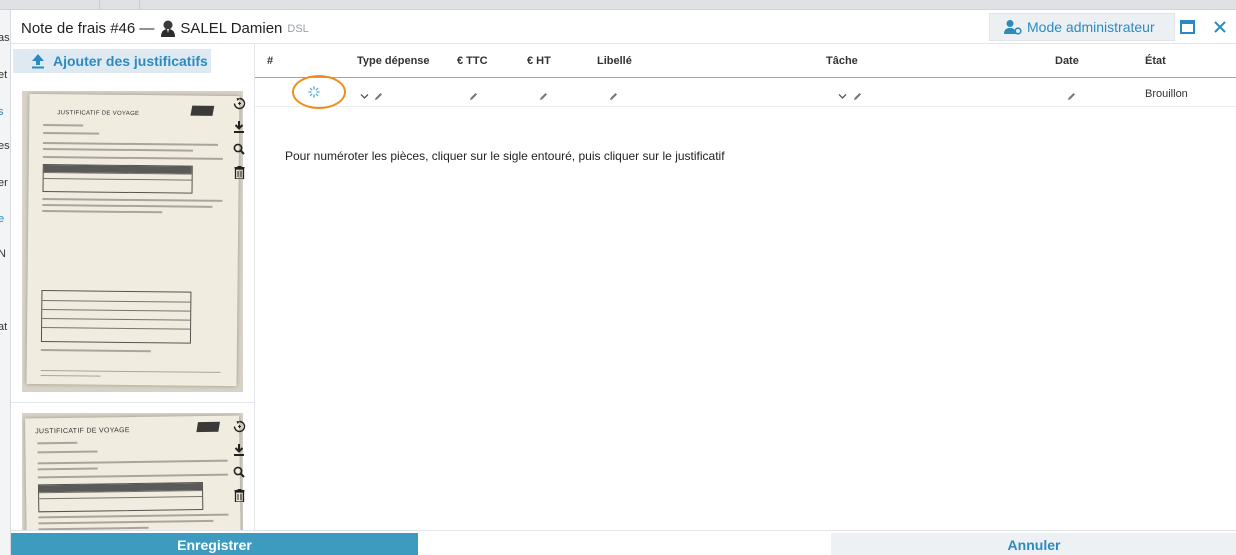  Describe the element at coordinates (3, 254) in the screenshot. I see `background-sidebar-text: N` at that location.